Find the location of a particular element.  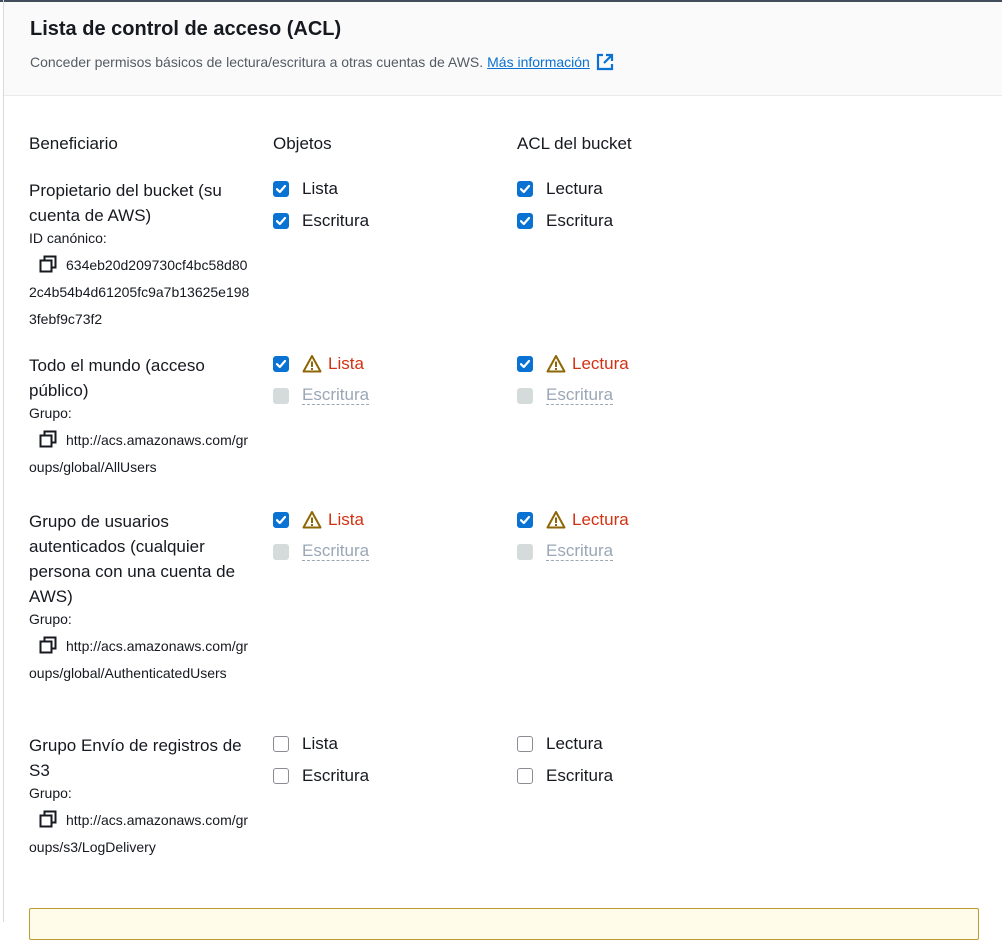

grantee-name: Todo el mundo (acceso público) is located at coordinates (117, 378).